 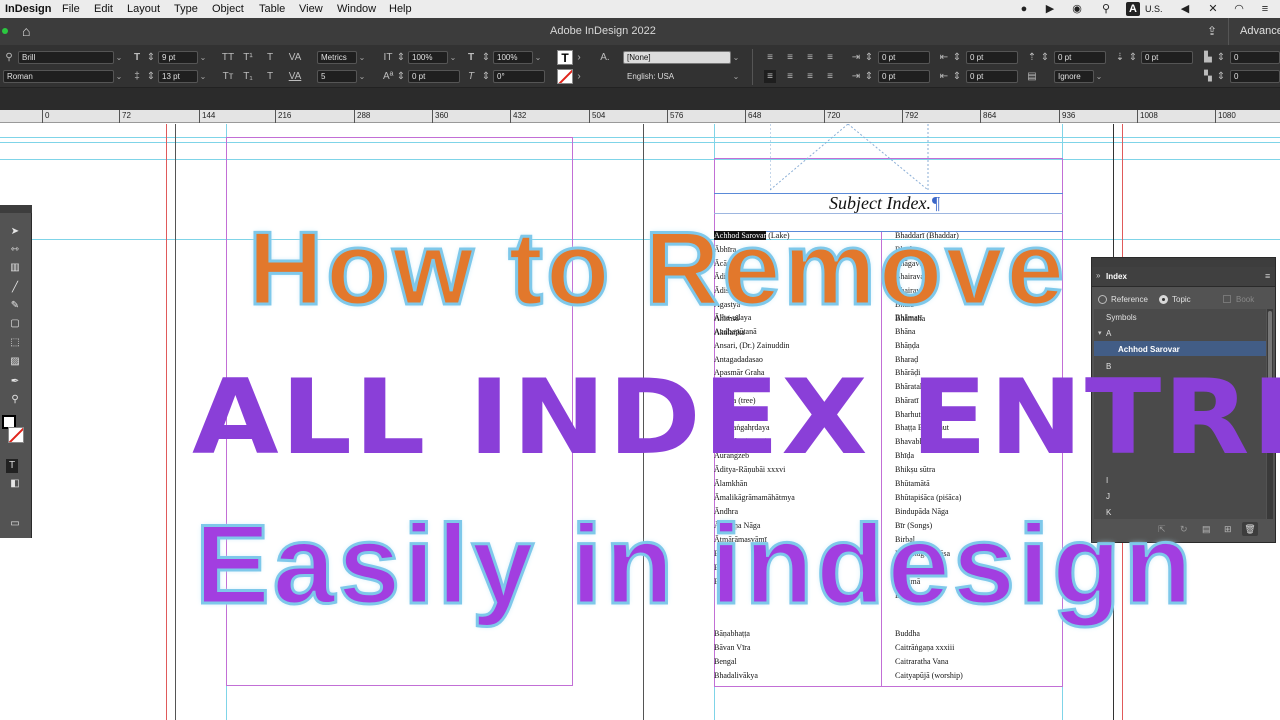 What do you see at coordinates (992, 76) in the screenshot?
I see `last-line-indent-field: 0 pt` at bounding box center [992, 76].